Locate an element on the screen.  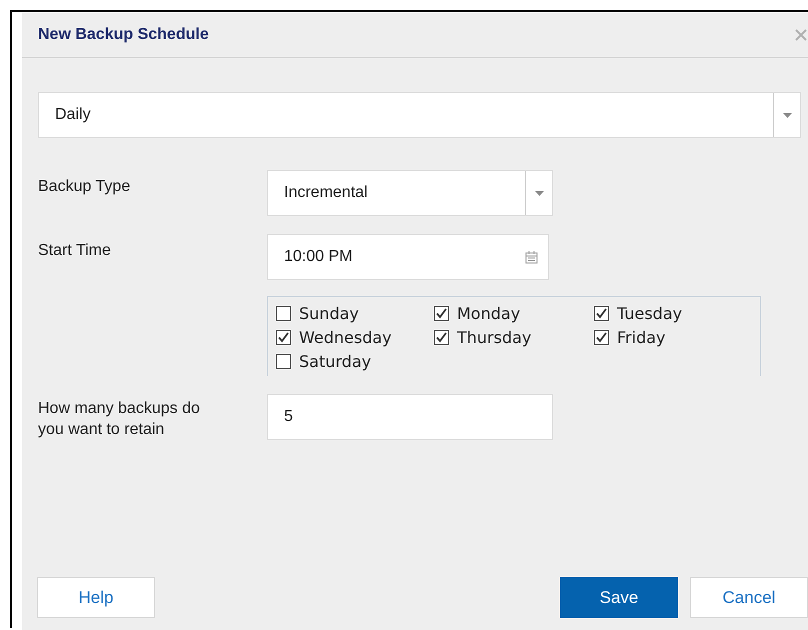
time-field: 10:00 PM is located at coordinates (408, 257).